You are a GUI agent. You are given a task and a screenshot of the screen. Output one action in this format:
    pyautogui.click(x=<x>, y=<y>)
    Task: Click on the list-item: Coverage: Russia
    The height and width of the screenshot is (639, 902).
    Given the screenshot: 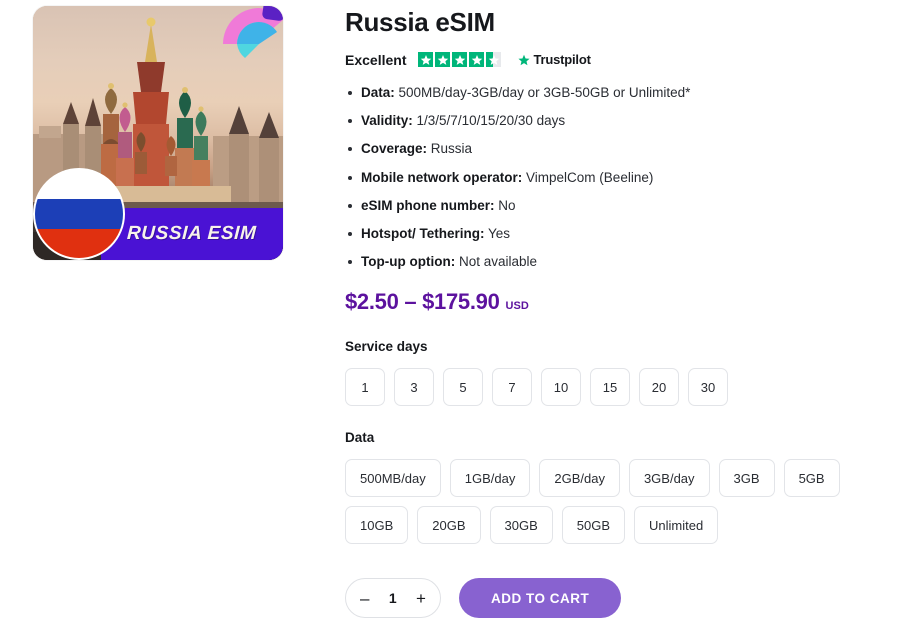 What is the action you would take?
    pyautogui.click(x=612, y=149)
    